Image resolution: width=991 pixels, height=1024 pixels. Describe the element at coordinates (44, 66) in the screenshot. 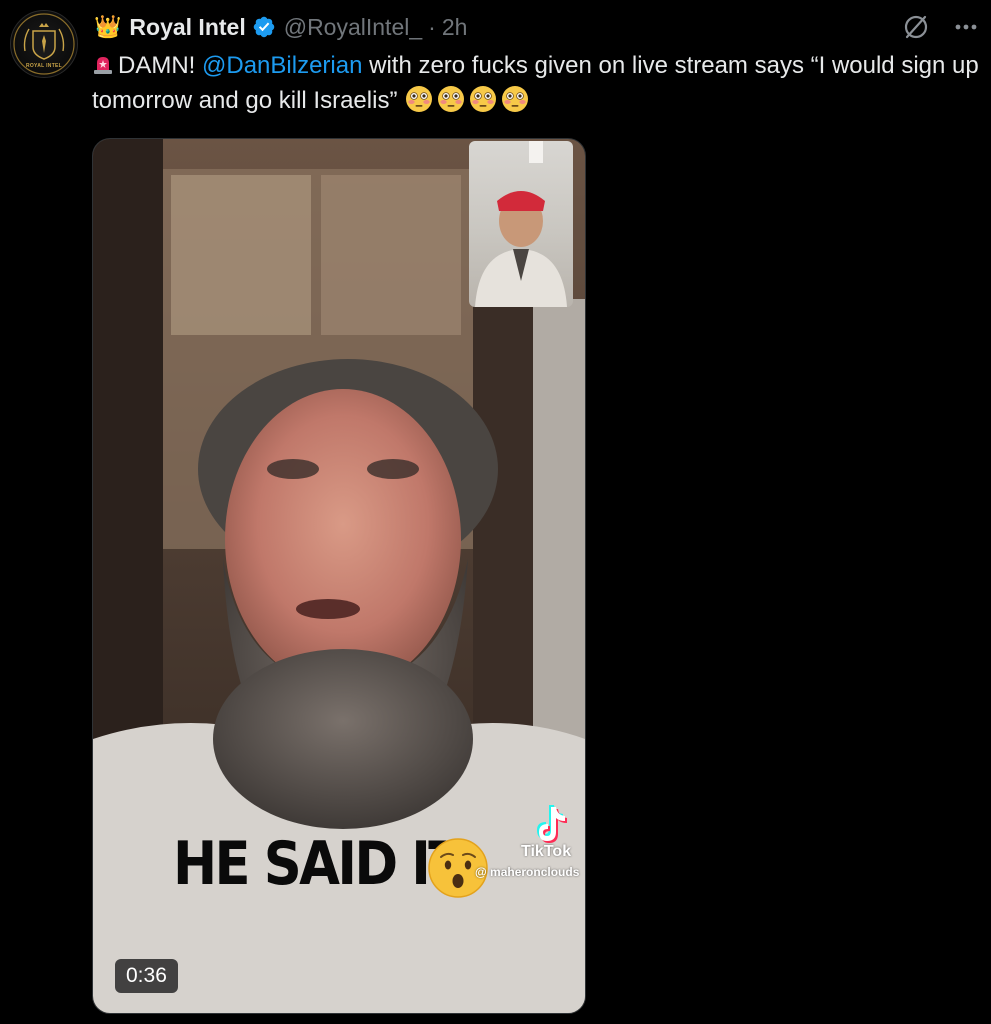

I see `avatar-label: ROYAL INTEL` at that location.